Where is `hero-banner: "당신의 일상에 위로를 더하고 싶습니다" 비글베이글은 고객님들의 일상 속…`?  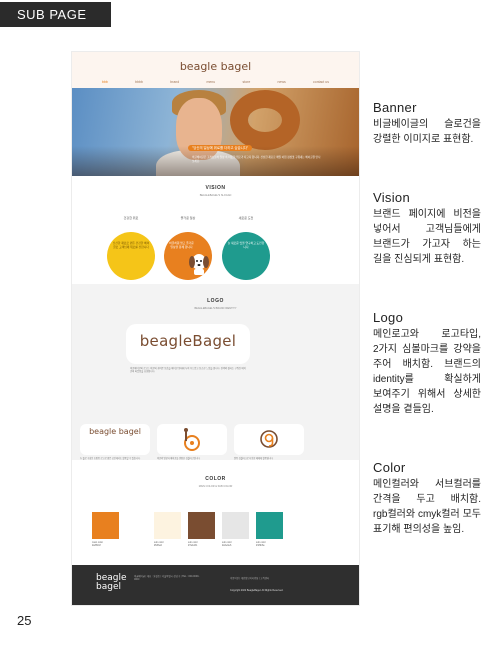
hero-banner: "당신의 일상에 위로를 더하고 싶습니다" 비글베이글은 고객님들의 일상 속… is located at coordinates (215, 132).